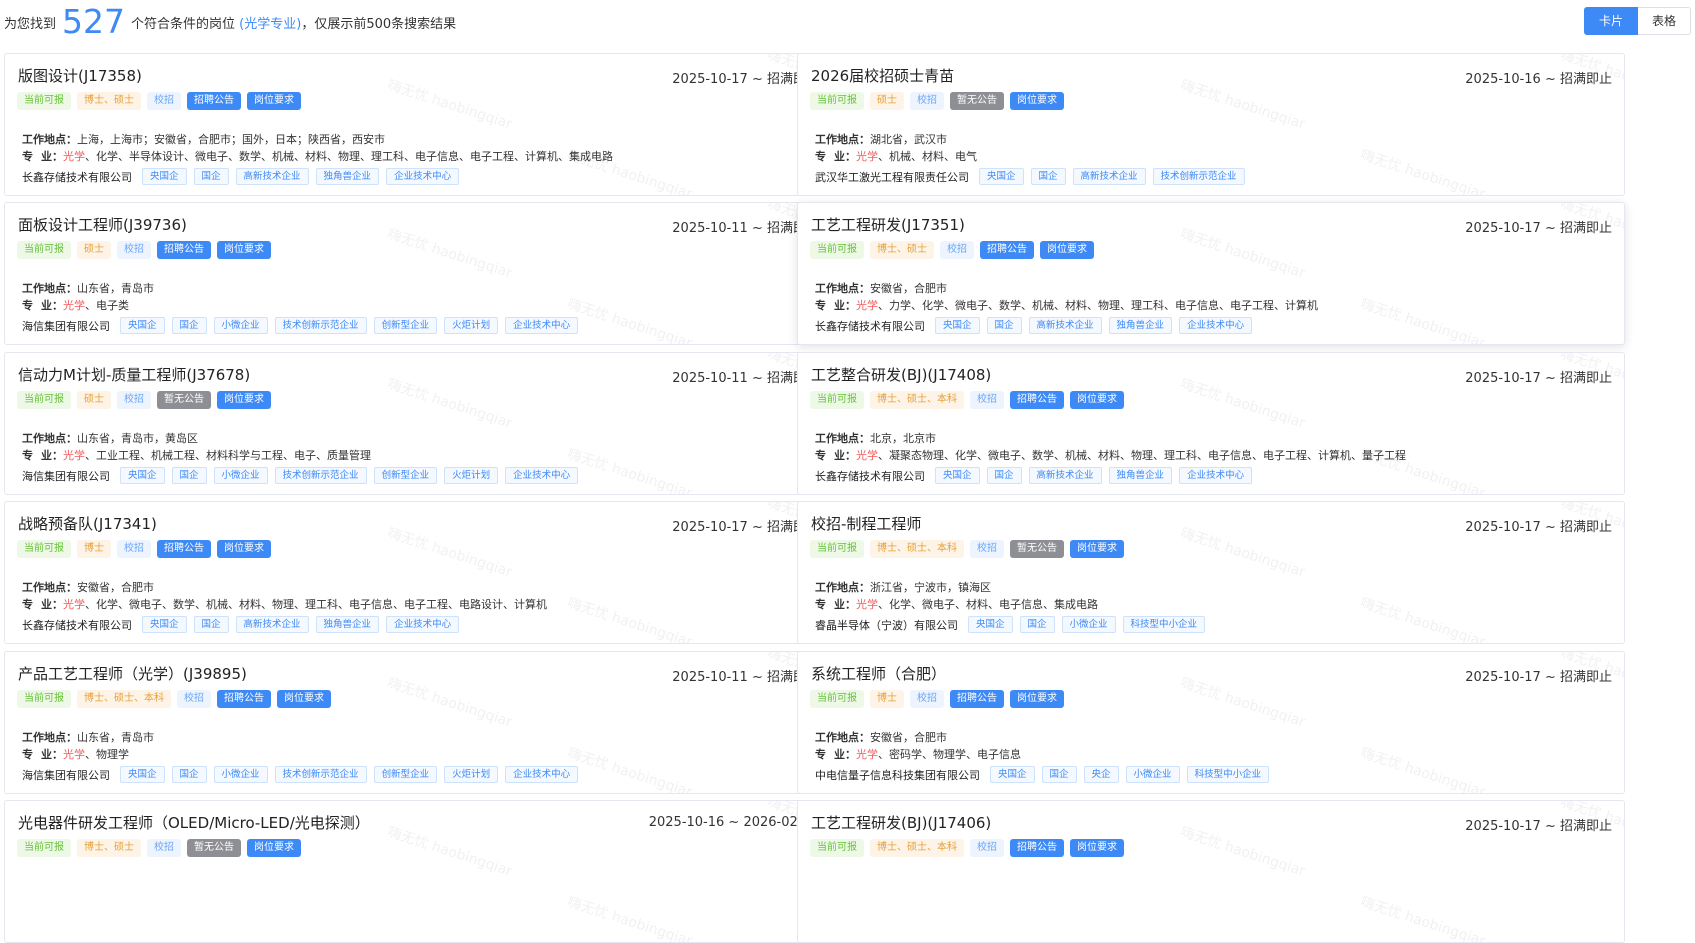  What do you see at coordinates (901, 822) in the screenshot?
I see `job-title-link: 工艺工程研发(BJ)(J17406)` at bounding box center [901, 822].